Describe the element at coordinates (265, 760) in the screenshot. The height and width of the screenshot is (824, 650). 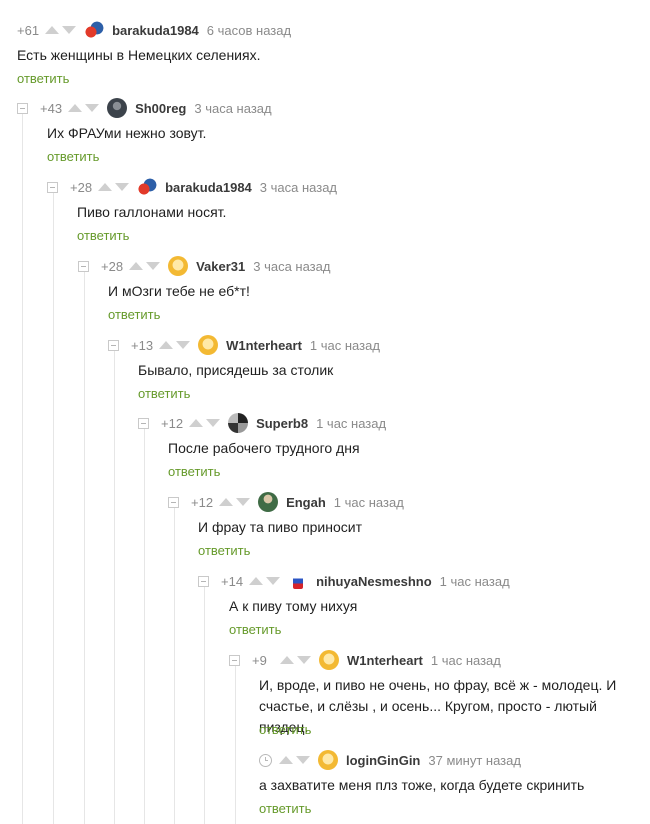
I see `clock-icon` at that location.